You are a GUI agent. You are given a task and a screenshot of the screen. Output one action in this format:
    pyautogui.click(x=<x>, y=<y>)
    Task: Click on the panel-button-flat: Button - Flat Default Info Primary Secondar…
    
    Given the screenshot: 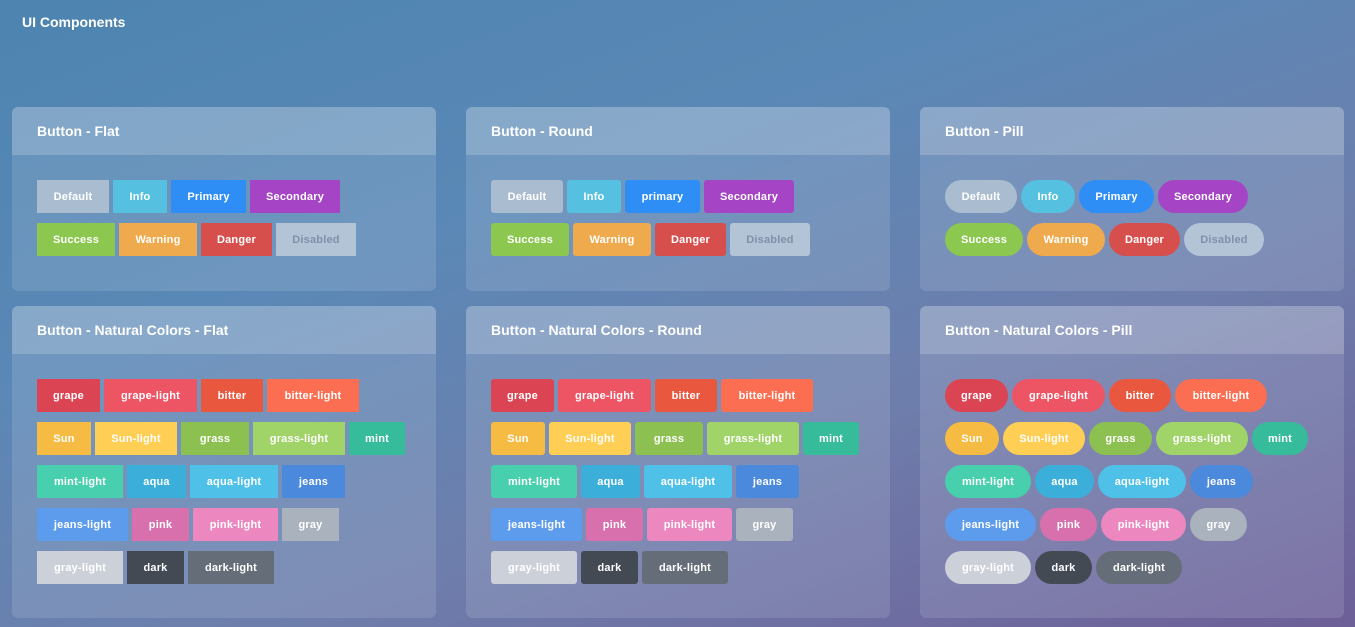 What is the action you would take?
    pyautogui.click(x=224, y=199)
    